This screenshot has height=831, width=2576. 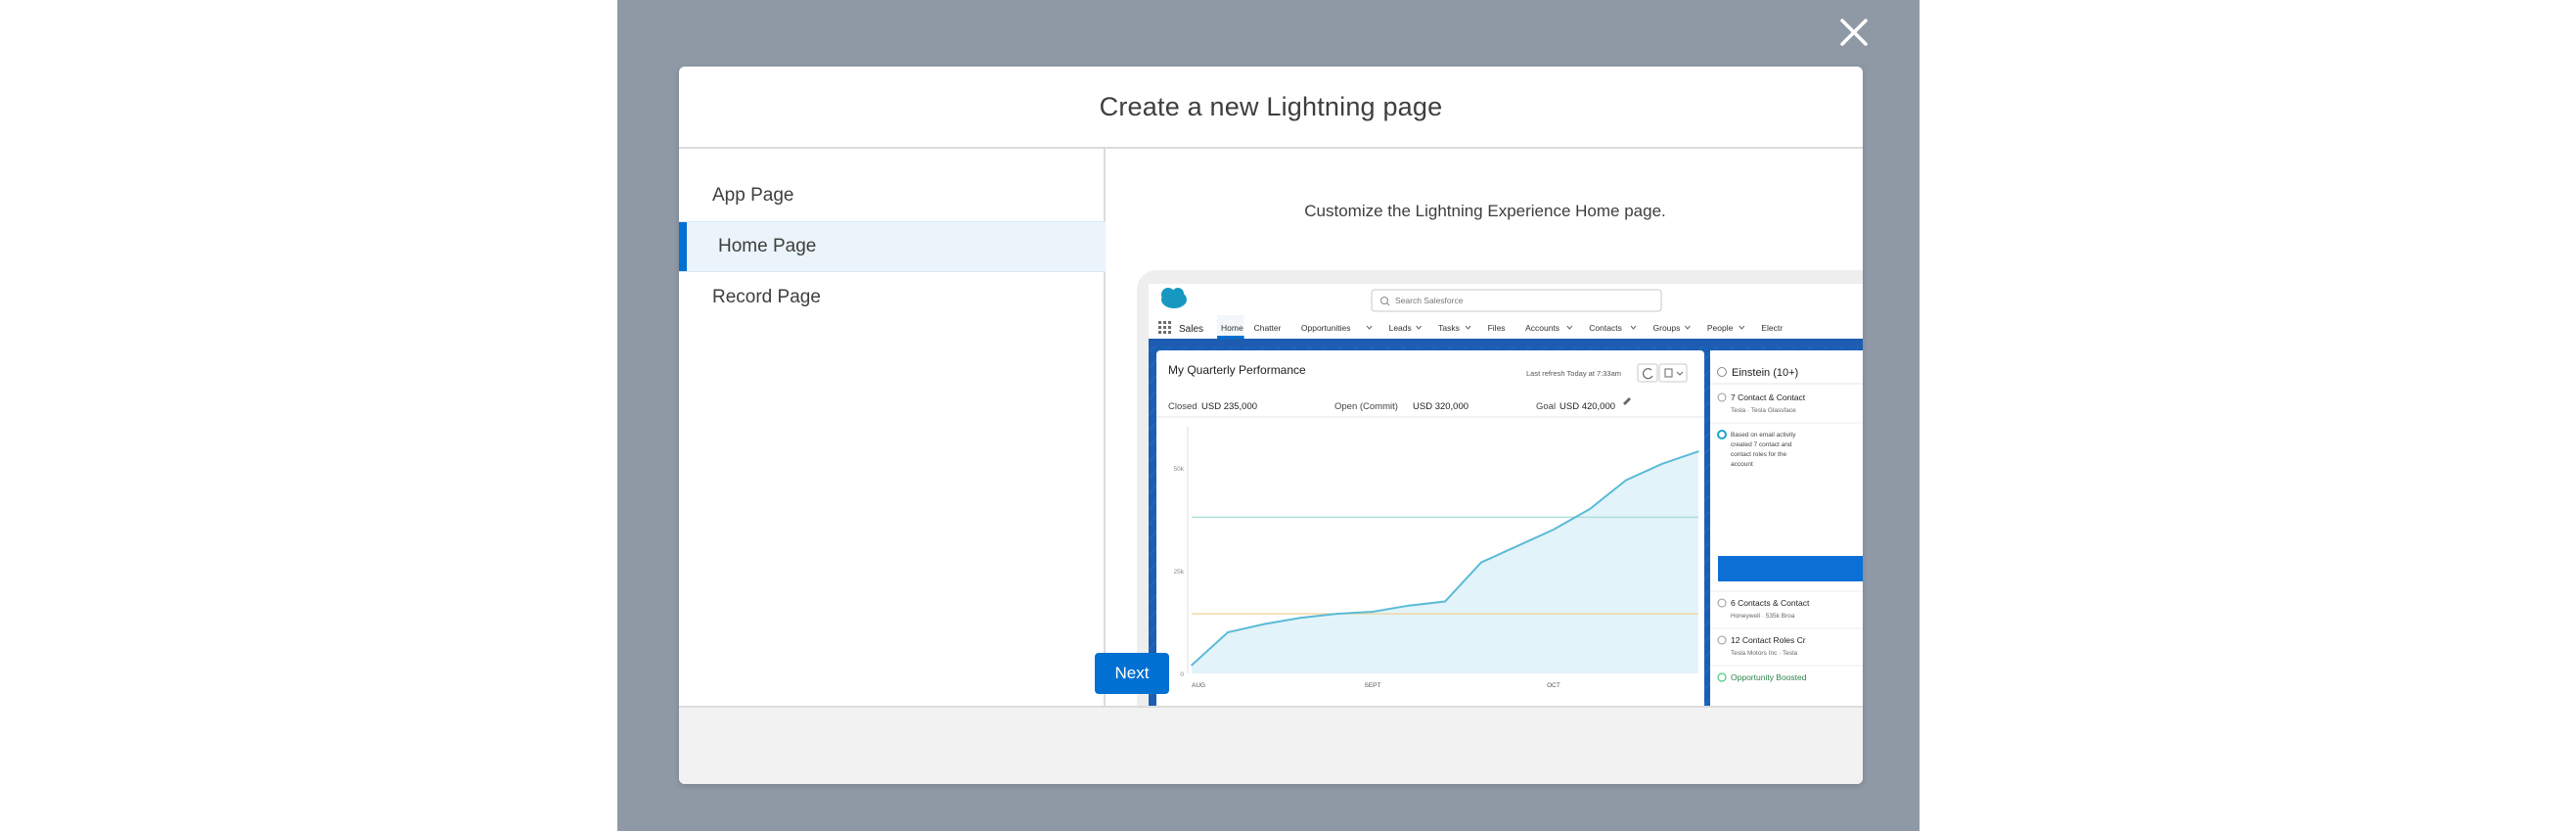 What do you see at coordinates (1326, 328) in the screenshot?
I see `preview-nav-item: Opportunities` at bounding box center [1326, 328].